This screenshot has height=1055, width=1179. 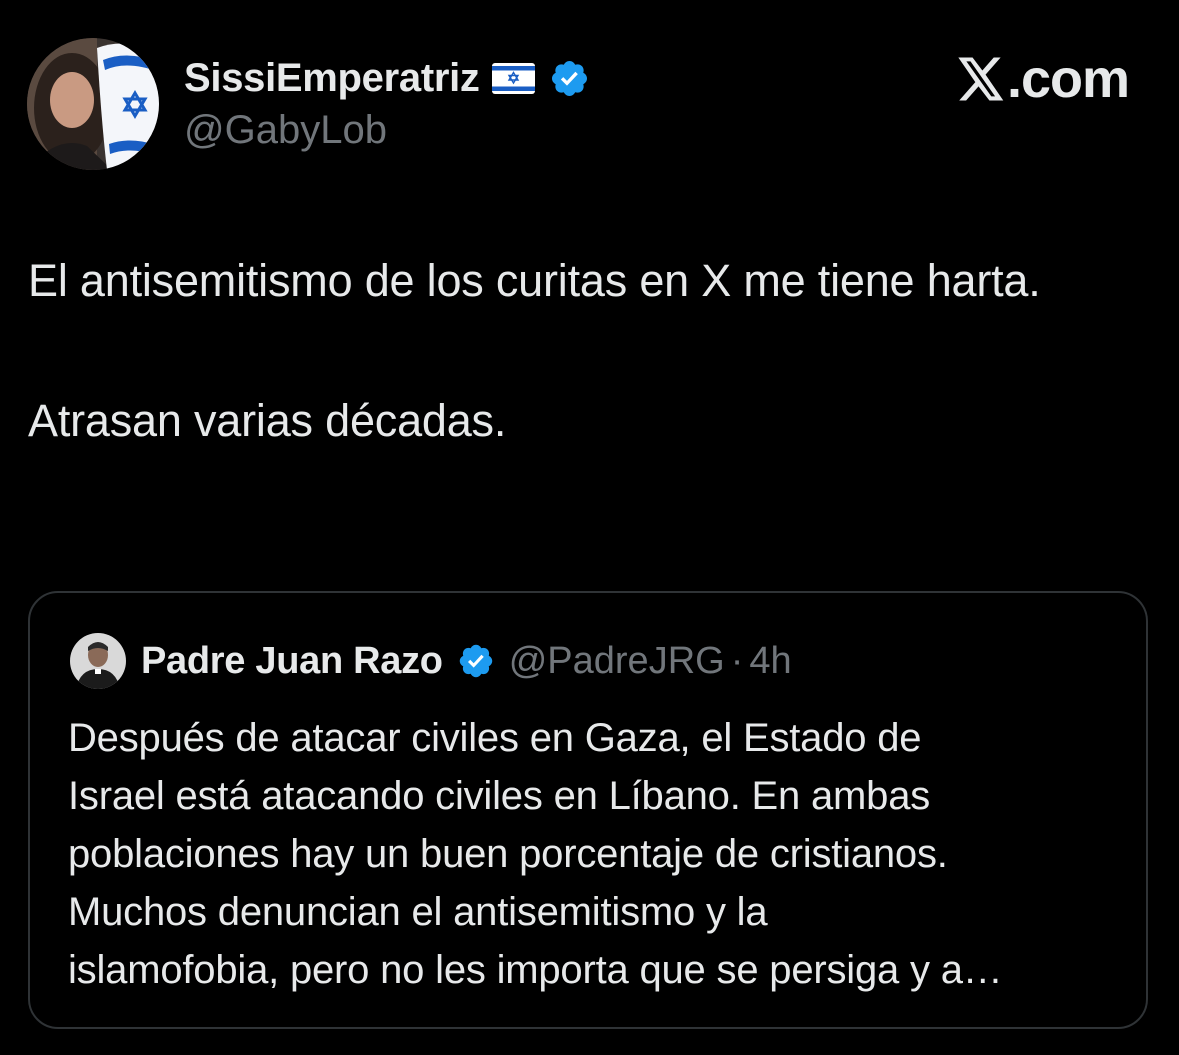 What do you see at coordinates (617, 661) in the screenshot?
I see `quoted-author-handle: @PadreJRG` at bounding box center [617, 661].